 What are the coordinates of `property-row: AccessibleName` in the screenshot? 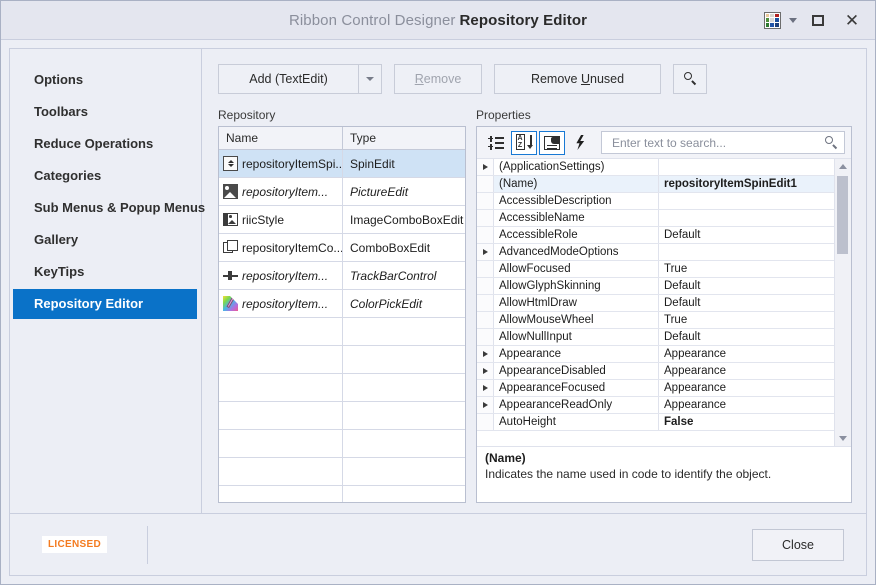 It's located at (655, 218).